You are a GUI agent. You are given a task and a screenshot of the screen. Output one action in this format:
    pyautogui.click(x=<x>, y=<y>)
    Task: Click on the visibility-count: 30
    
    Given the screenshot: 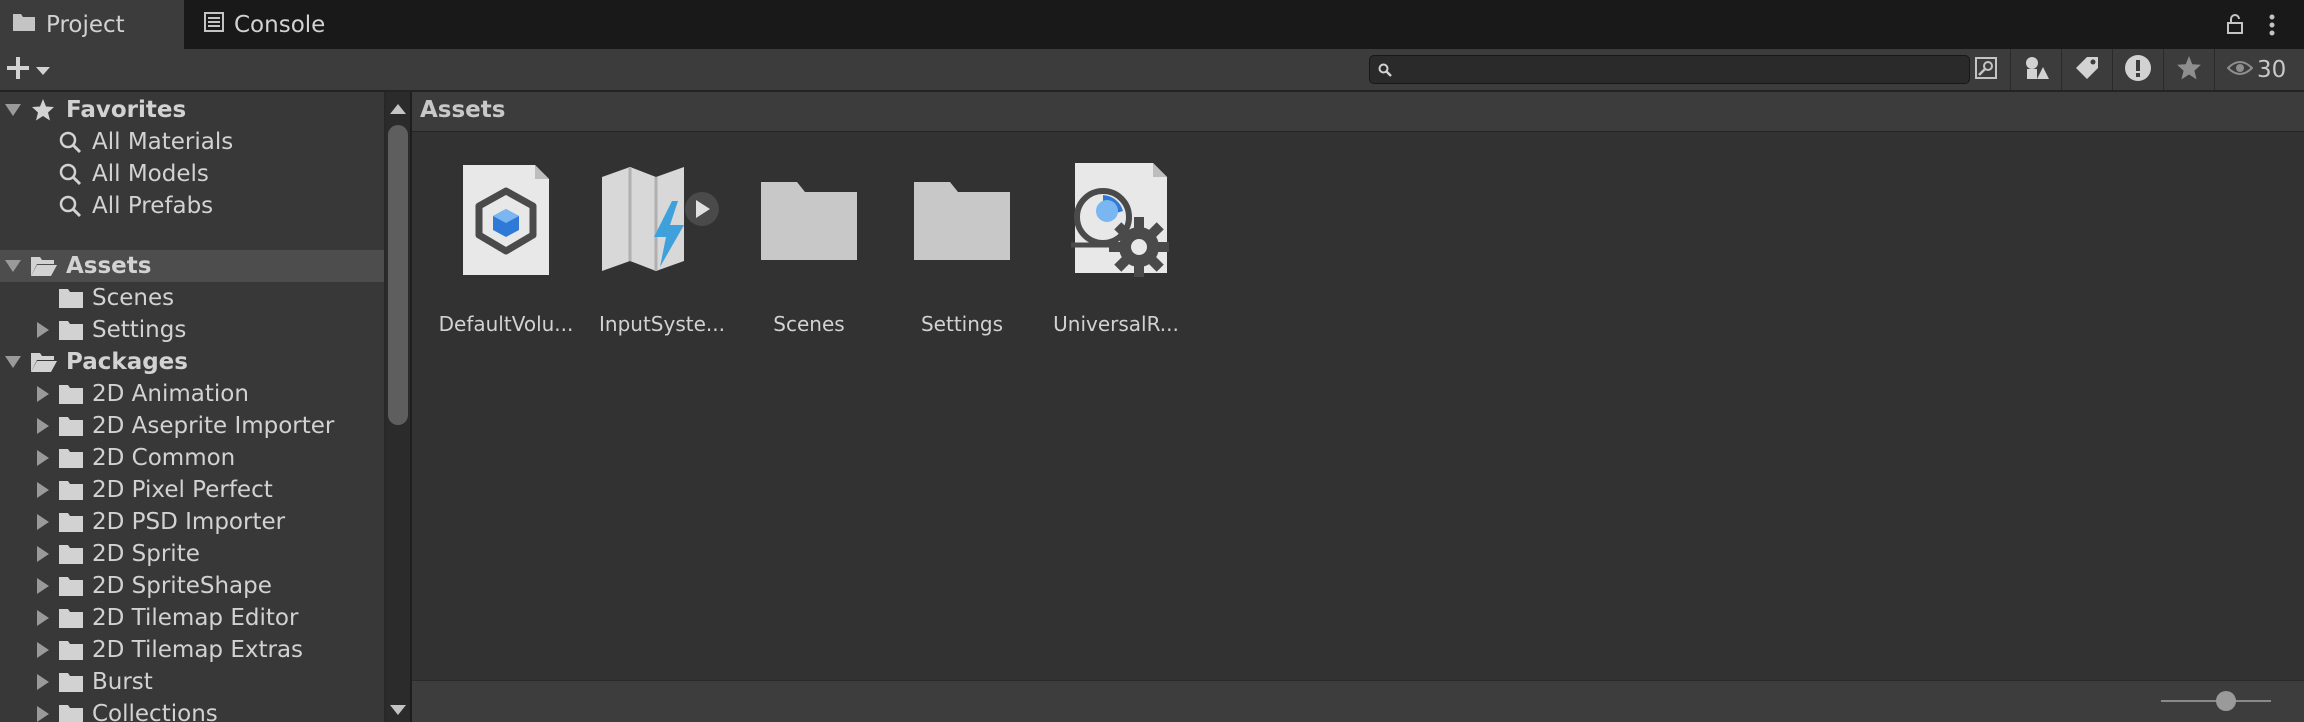 What is the action you would take?
    pyautogui.click(x=2272, y=69)
    